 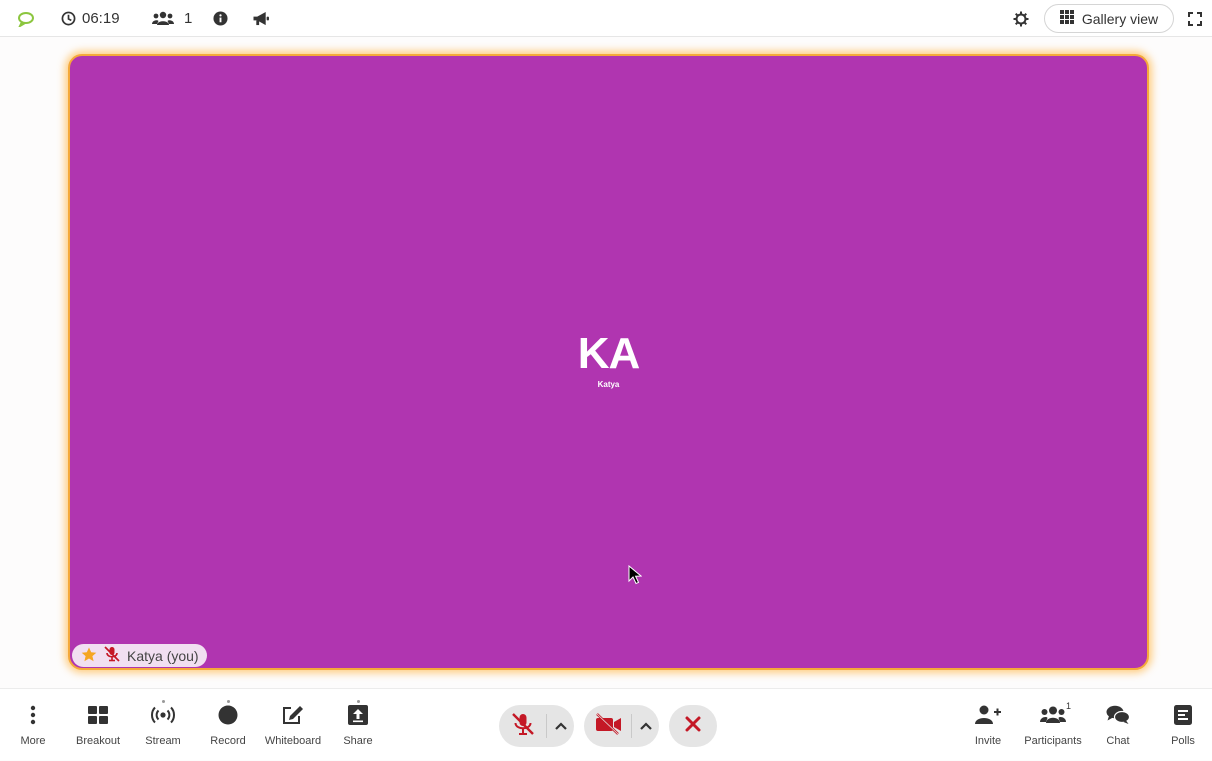 I want to click on clock-icon, so click(x=68, y=18).